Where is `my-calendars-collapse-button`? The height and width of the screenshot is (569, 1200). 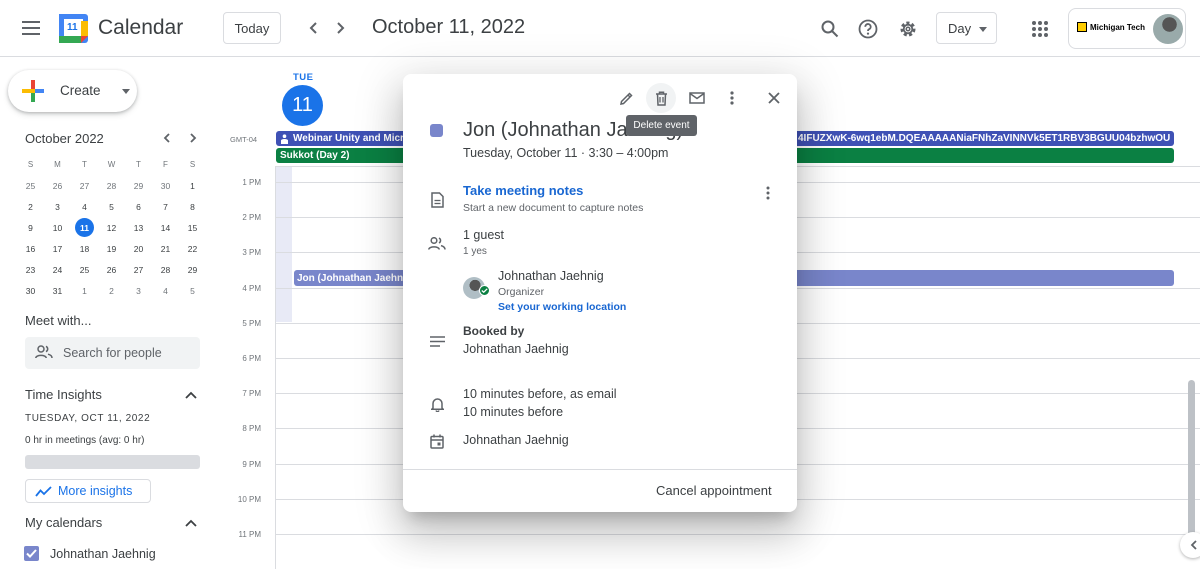
my-calendars-collapse-button is located at coordinates (191, 523).